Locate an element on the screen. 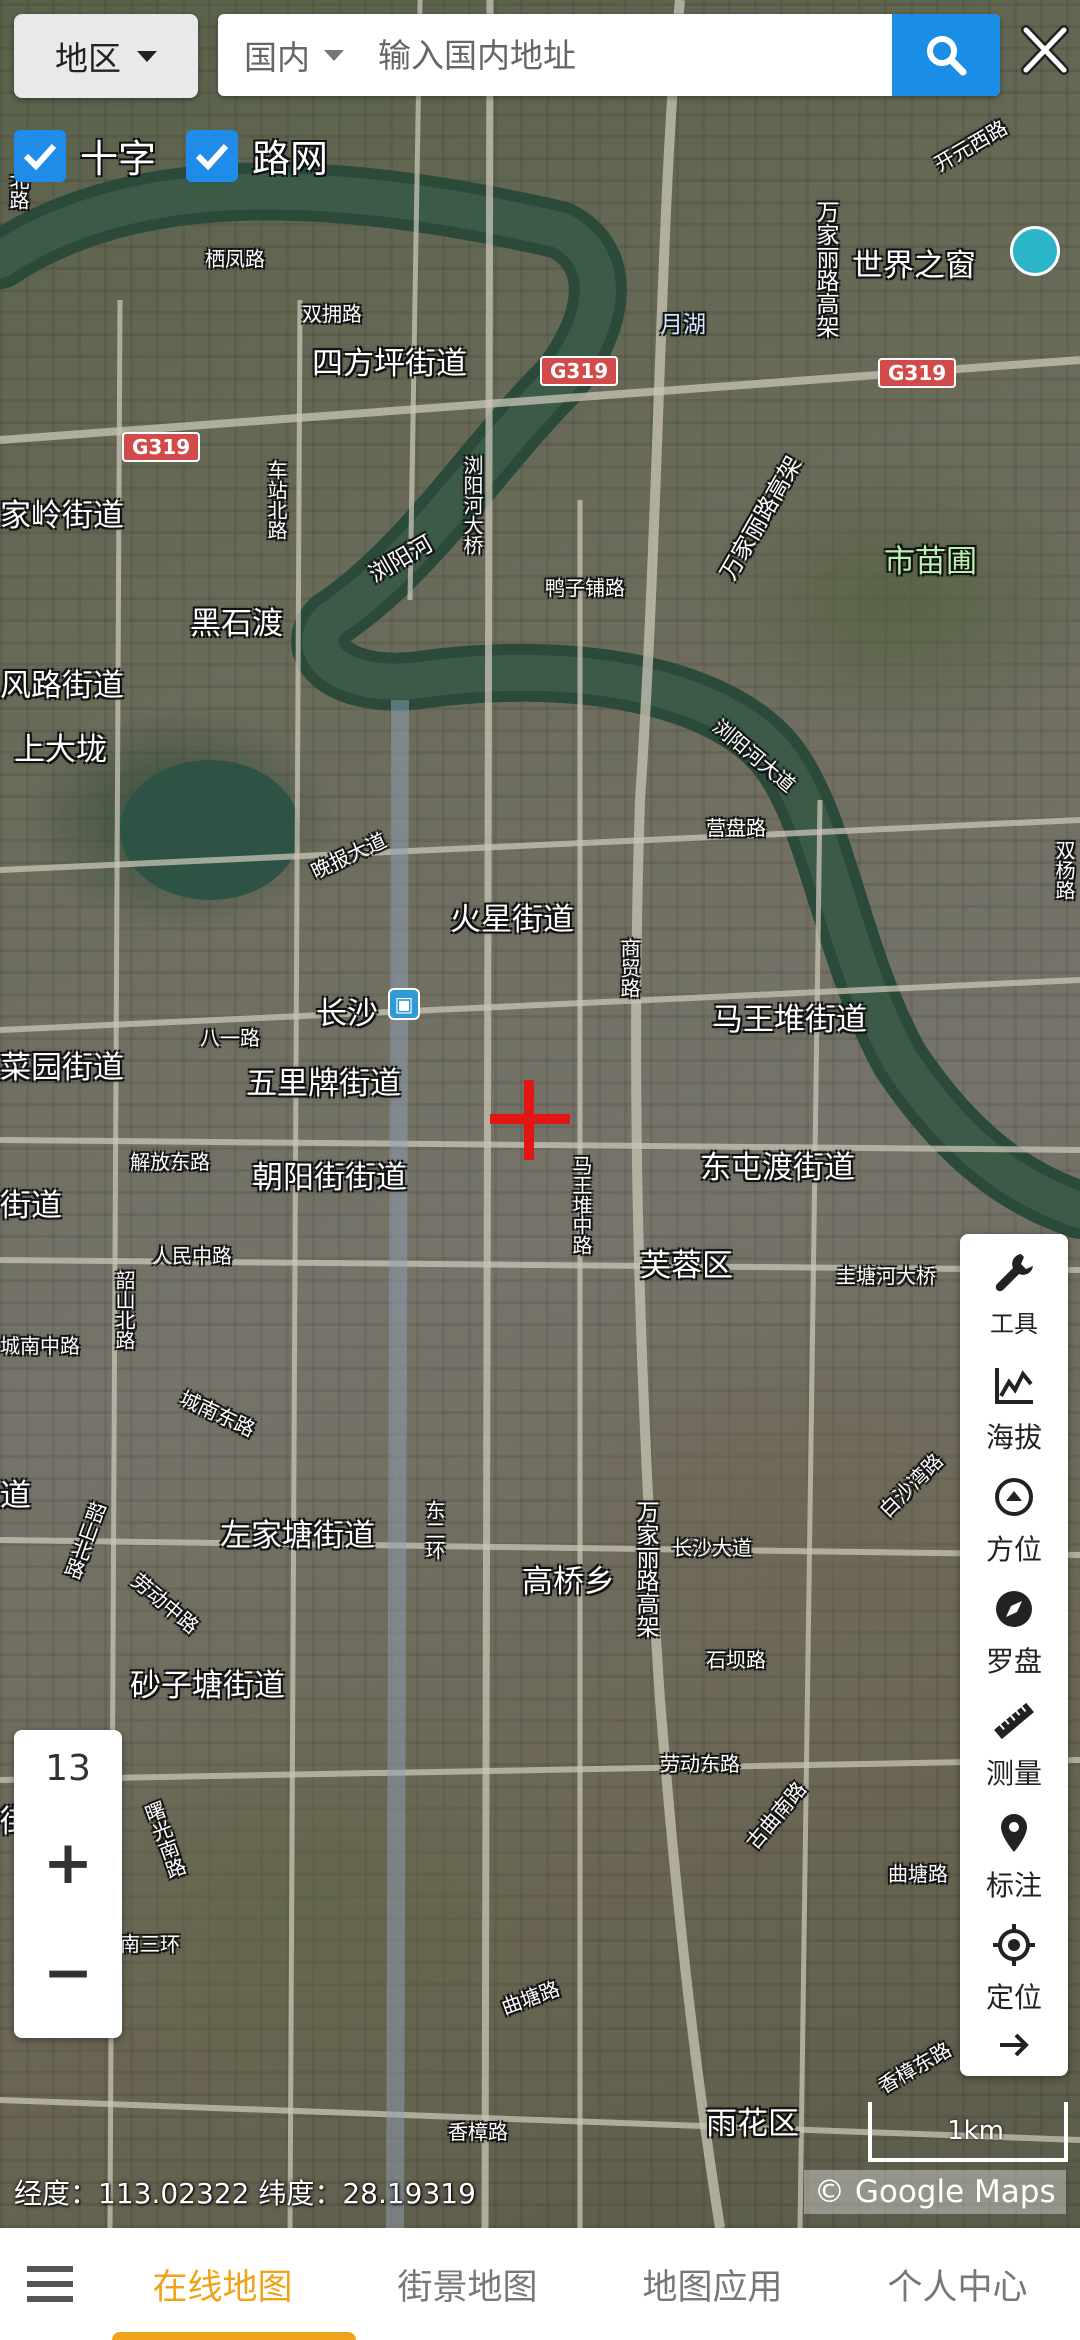 The width and height of the screenshot is (1080, 2340). map-attribution: © Google Maps is located at coordinates (935, 2192).